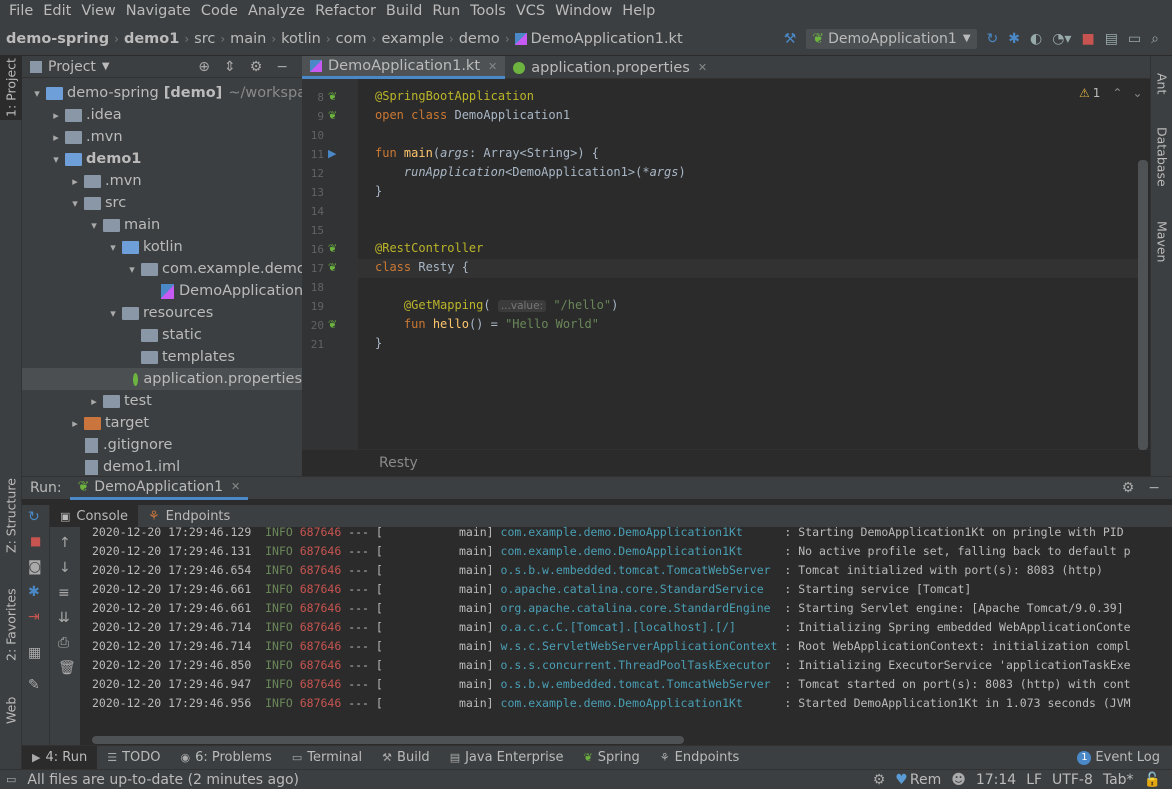  I want to click on menu-code: Code, so click(219, 11).